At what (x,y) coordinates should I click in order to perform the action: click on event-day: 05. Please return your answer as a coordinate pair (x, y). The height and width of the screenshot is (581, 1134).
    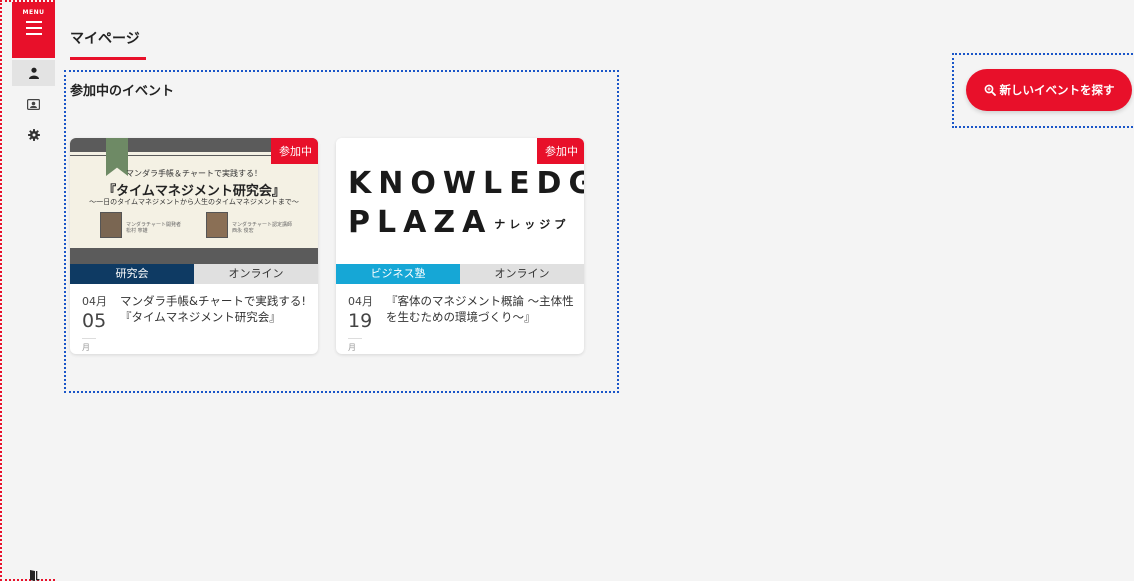
    Looking at the image, I should click on (94, 321).